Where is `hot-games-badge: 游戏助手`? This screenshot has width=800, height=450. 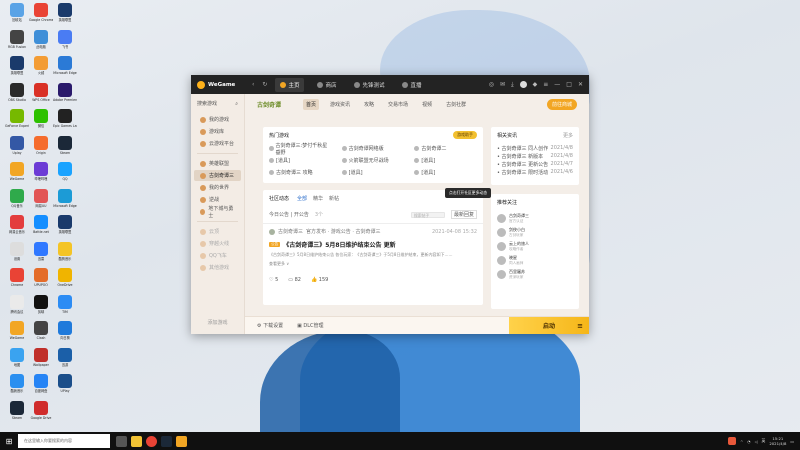
hot-games-badge: 游戏助手 is located at coordinates (465, 135).